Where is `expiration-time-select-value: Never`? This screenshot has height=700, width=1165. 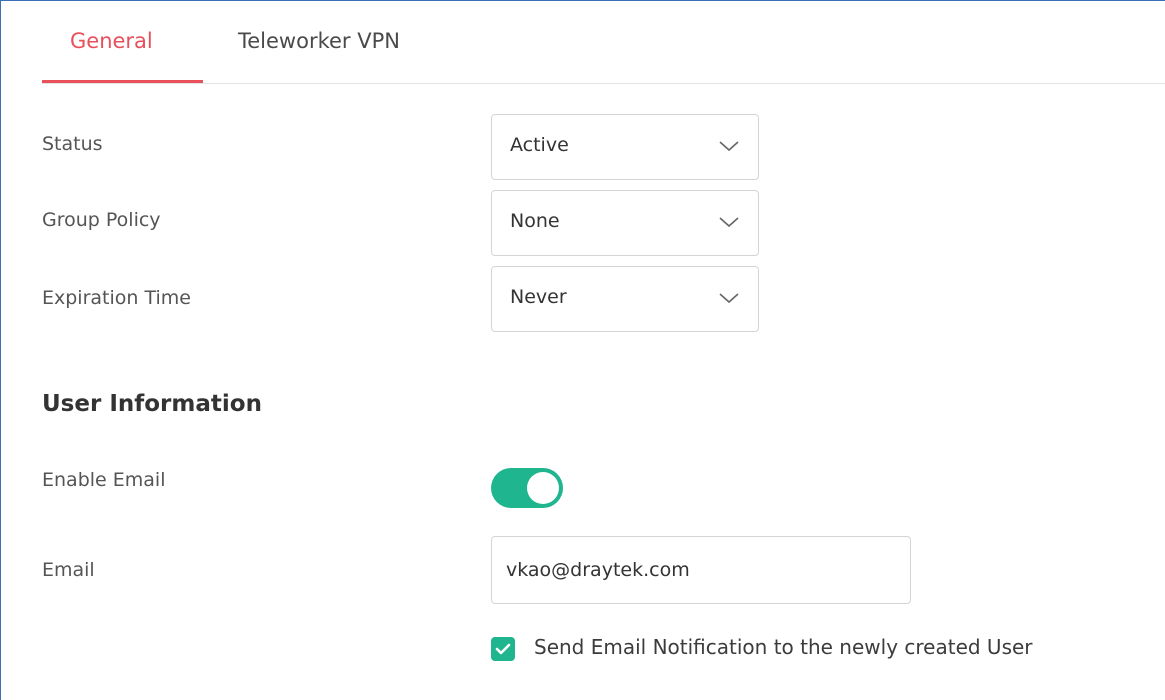 expiration-time-select-value: Never is located at coordinates (538, 297).